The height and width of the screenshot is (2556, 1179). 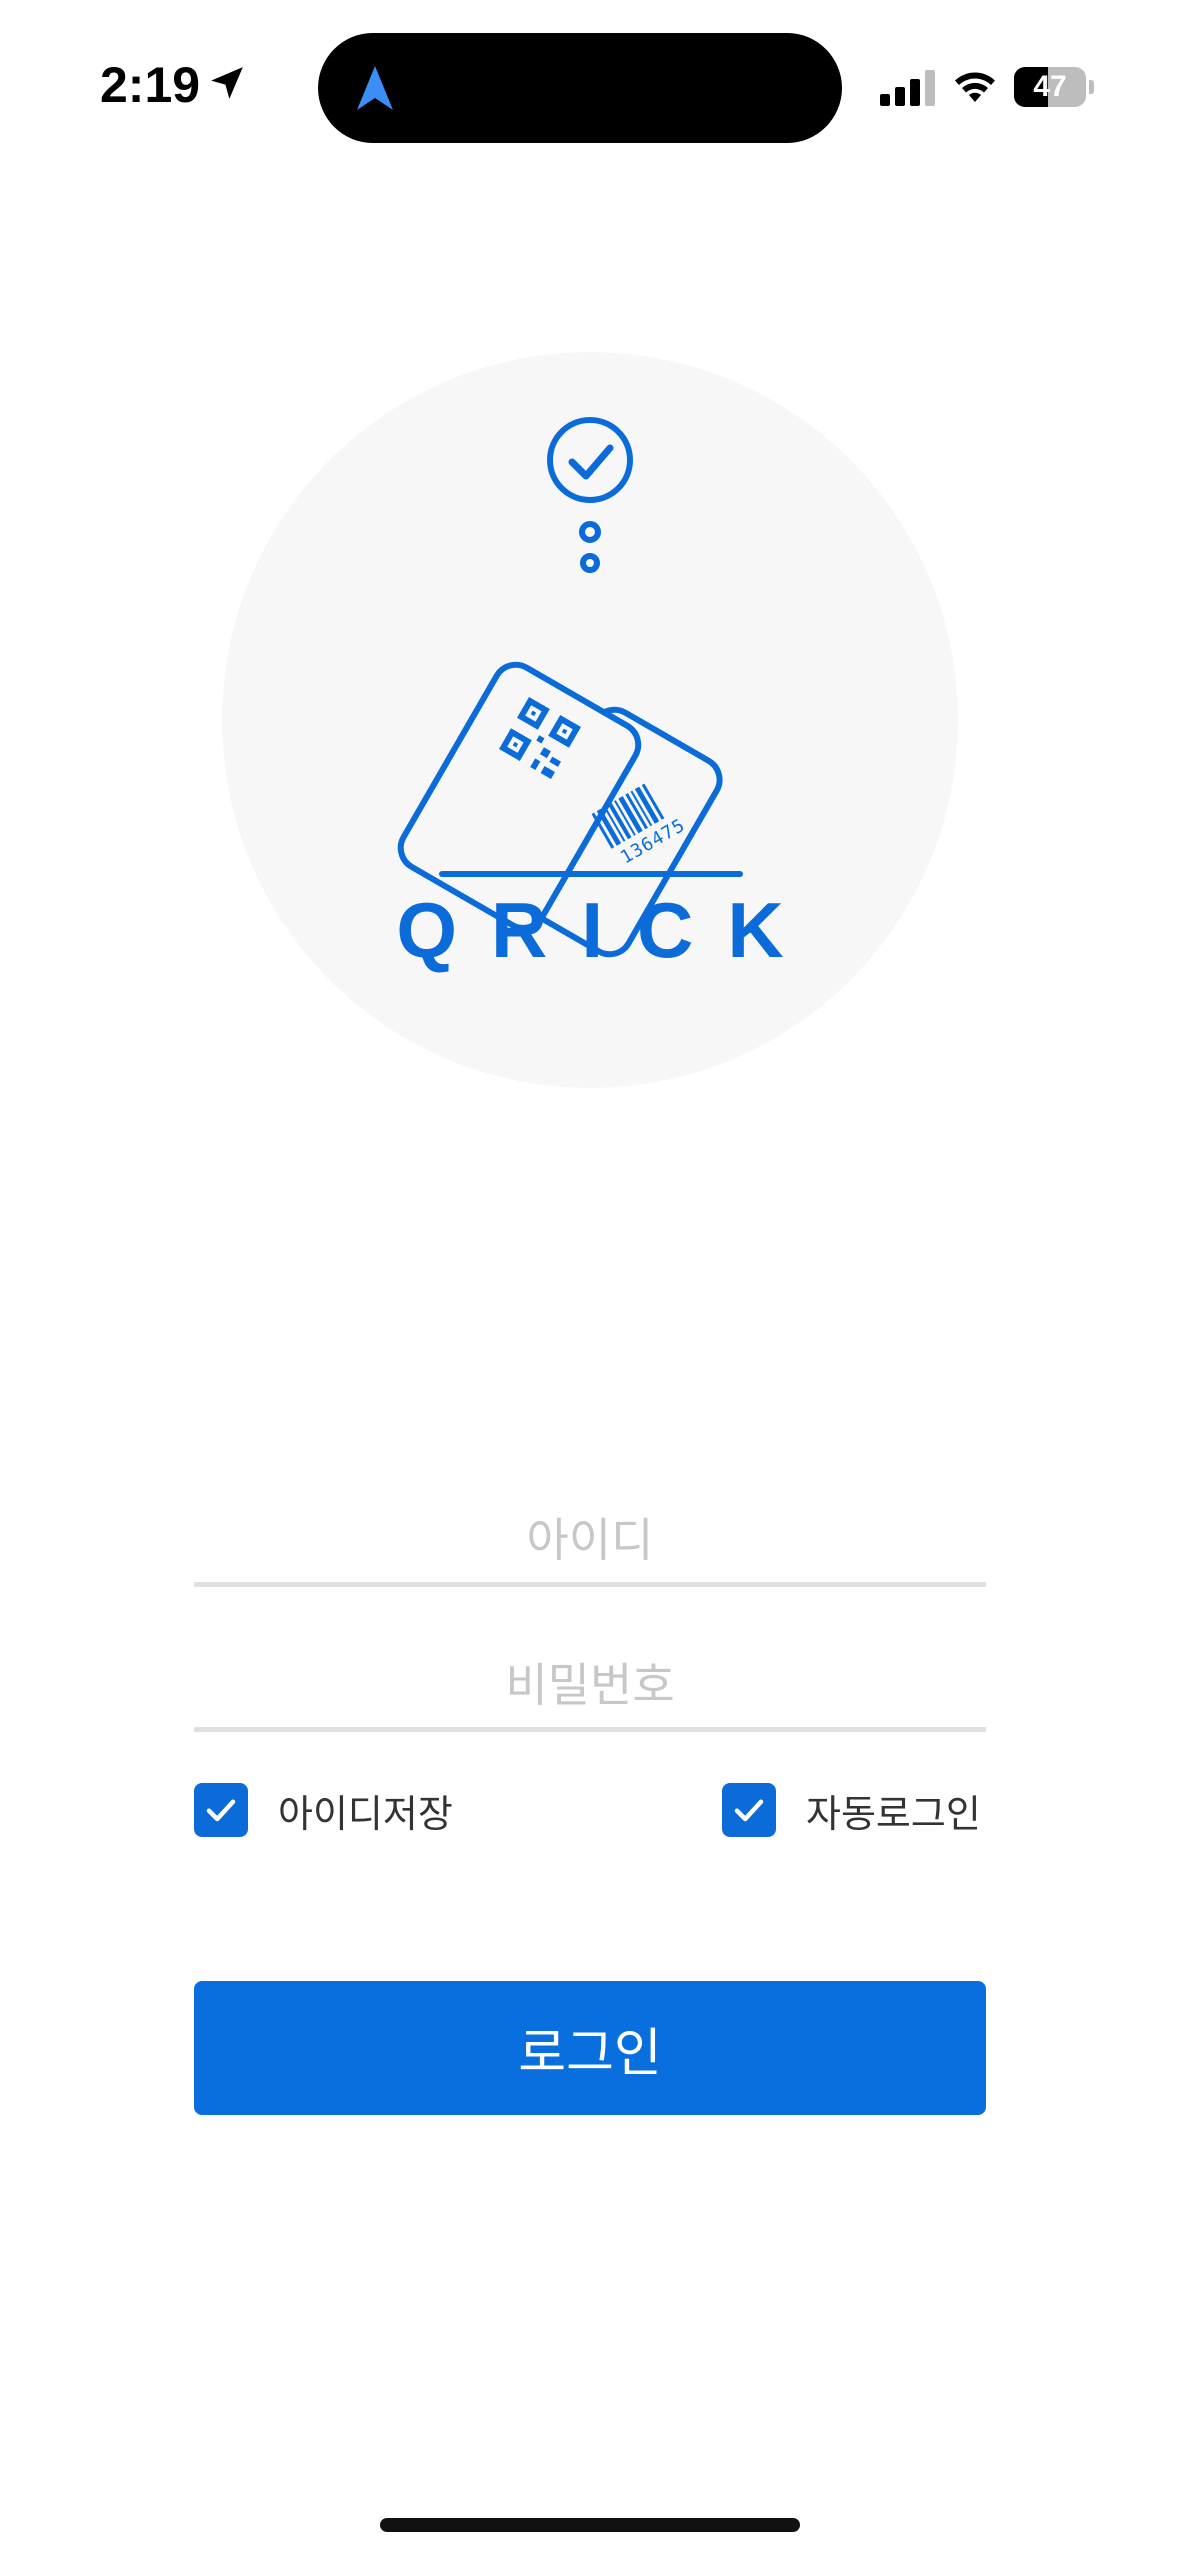 What do you see at coordinates (1091, 87) in the screenshot?
I see `battery-nub` at bounding box center [1091, 87].